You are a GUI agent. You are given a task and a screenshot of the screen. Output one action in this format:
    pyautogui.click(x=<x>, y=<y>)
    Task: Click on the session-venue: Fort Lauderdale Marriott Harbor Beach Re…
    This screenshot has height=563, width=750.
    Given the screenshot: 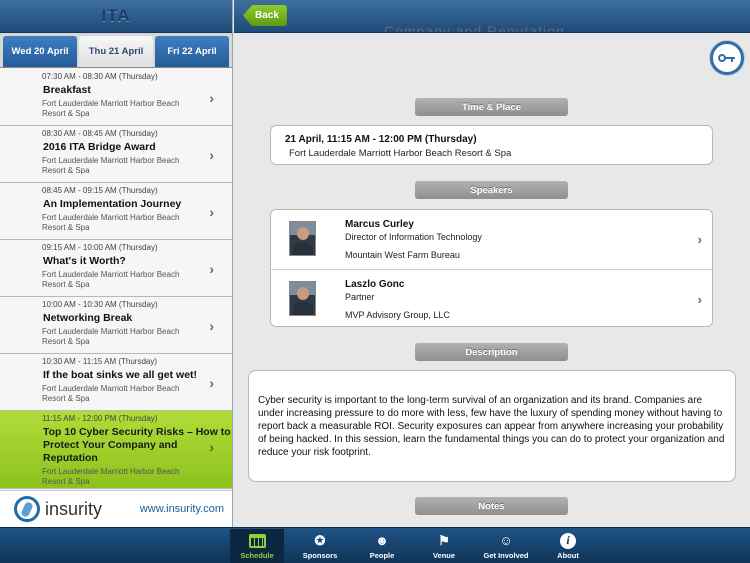 What is the action you would take?
    pyautogui.click(x=400, y=153)
    